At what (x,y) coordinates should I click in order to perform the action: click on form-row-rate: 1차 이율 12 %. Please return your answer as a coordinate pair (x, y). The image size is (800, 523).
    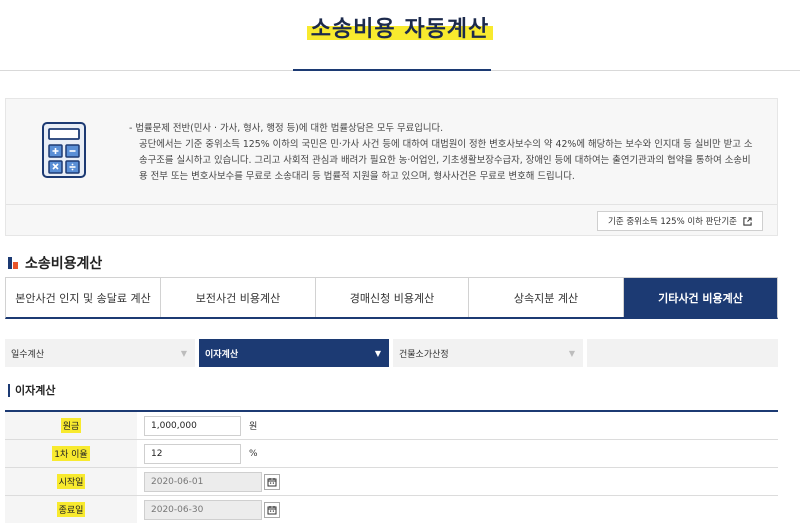
    Looking at the image, I should click on (391, 454).